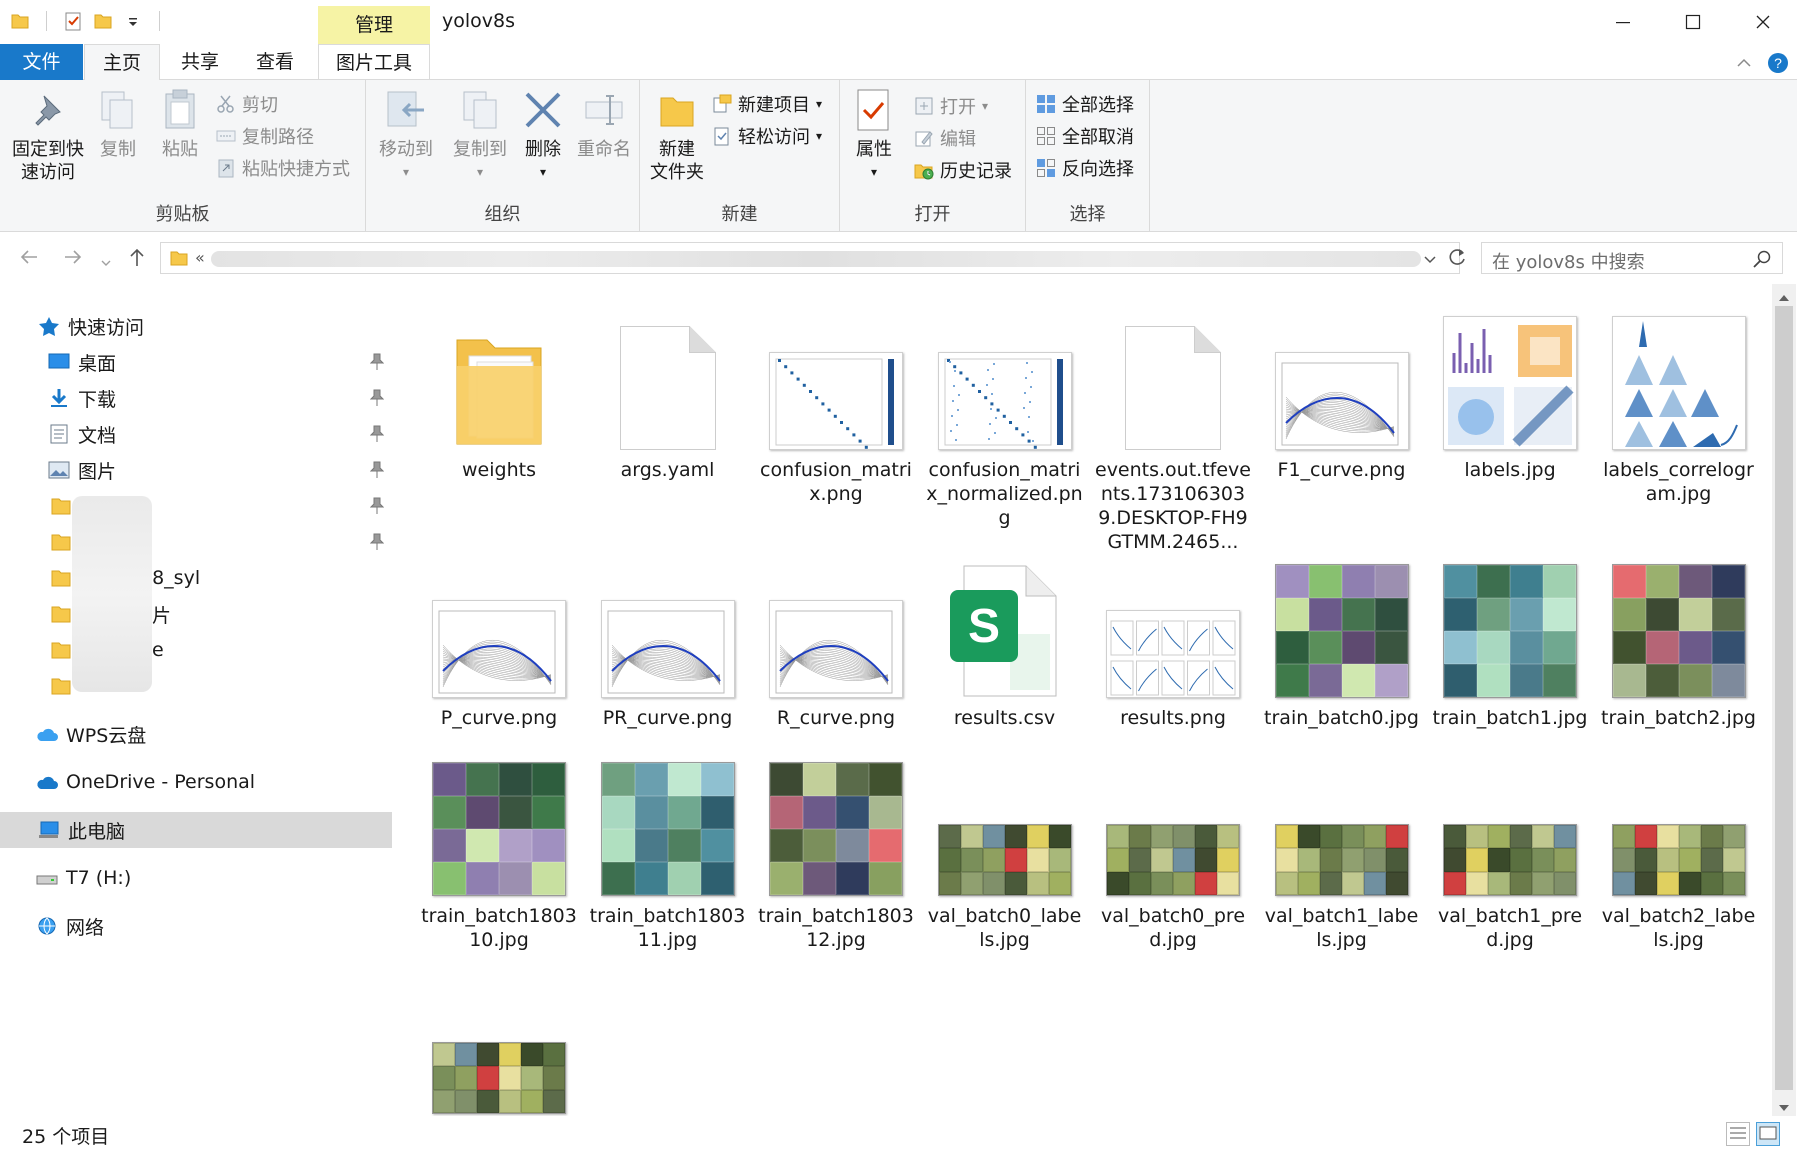  What do you see at coordinates (1510, 387) in the screenshot?
I see `file-item: labels.jpg` at bounding box center [1510, 387].